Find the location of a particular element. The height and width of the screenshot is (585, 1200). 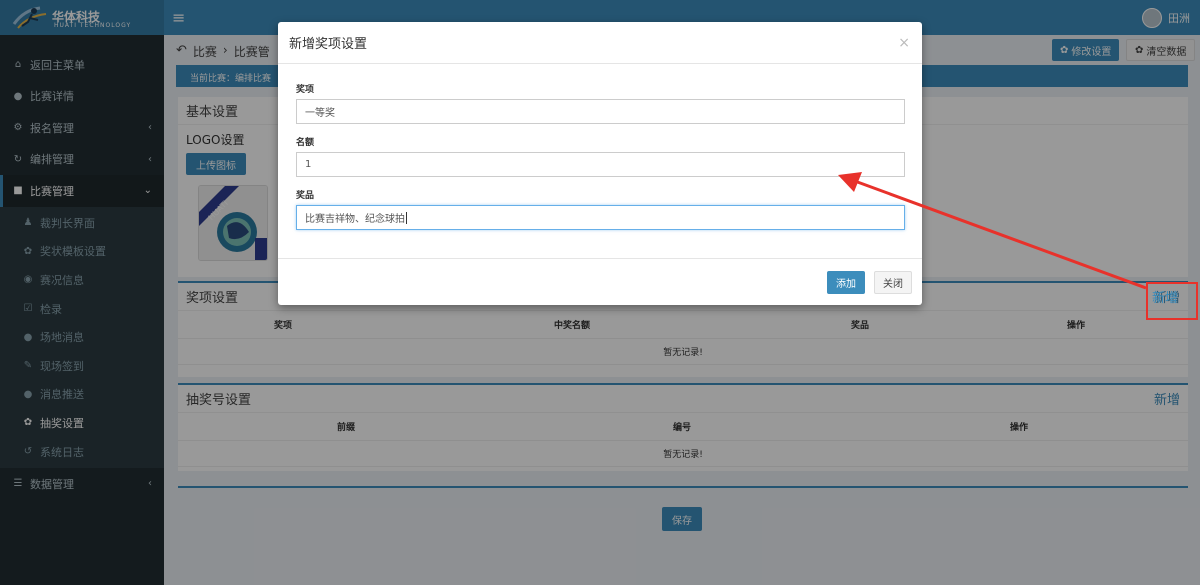

text-caret is located at coordinates (406, 217).